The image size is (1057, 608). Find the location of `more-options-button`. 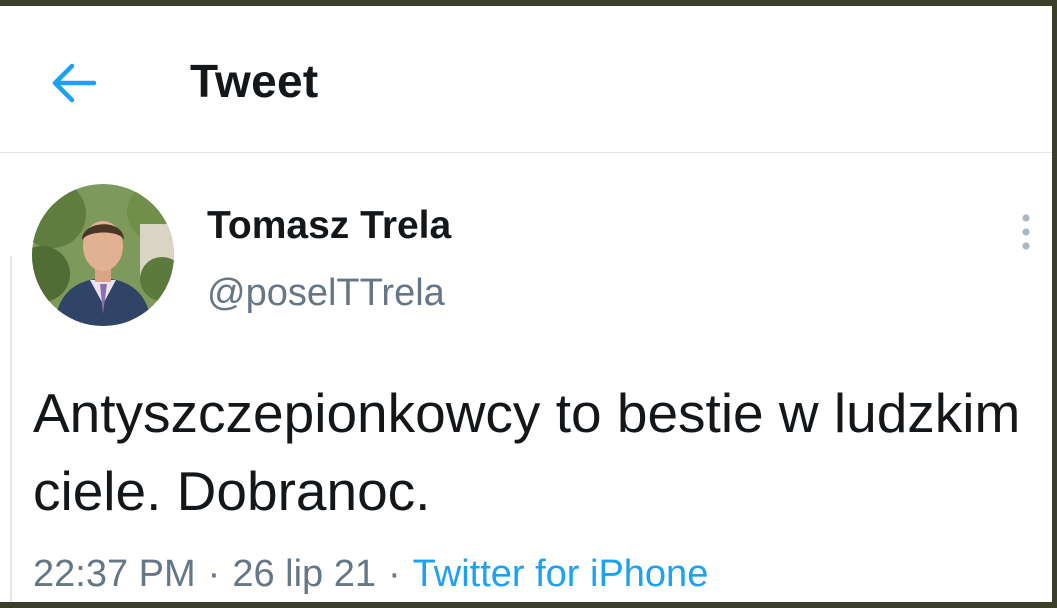

more-options-button is located at coordinates (1026, 232).